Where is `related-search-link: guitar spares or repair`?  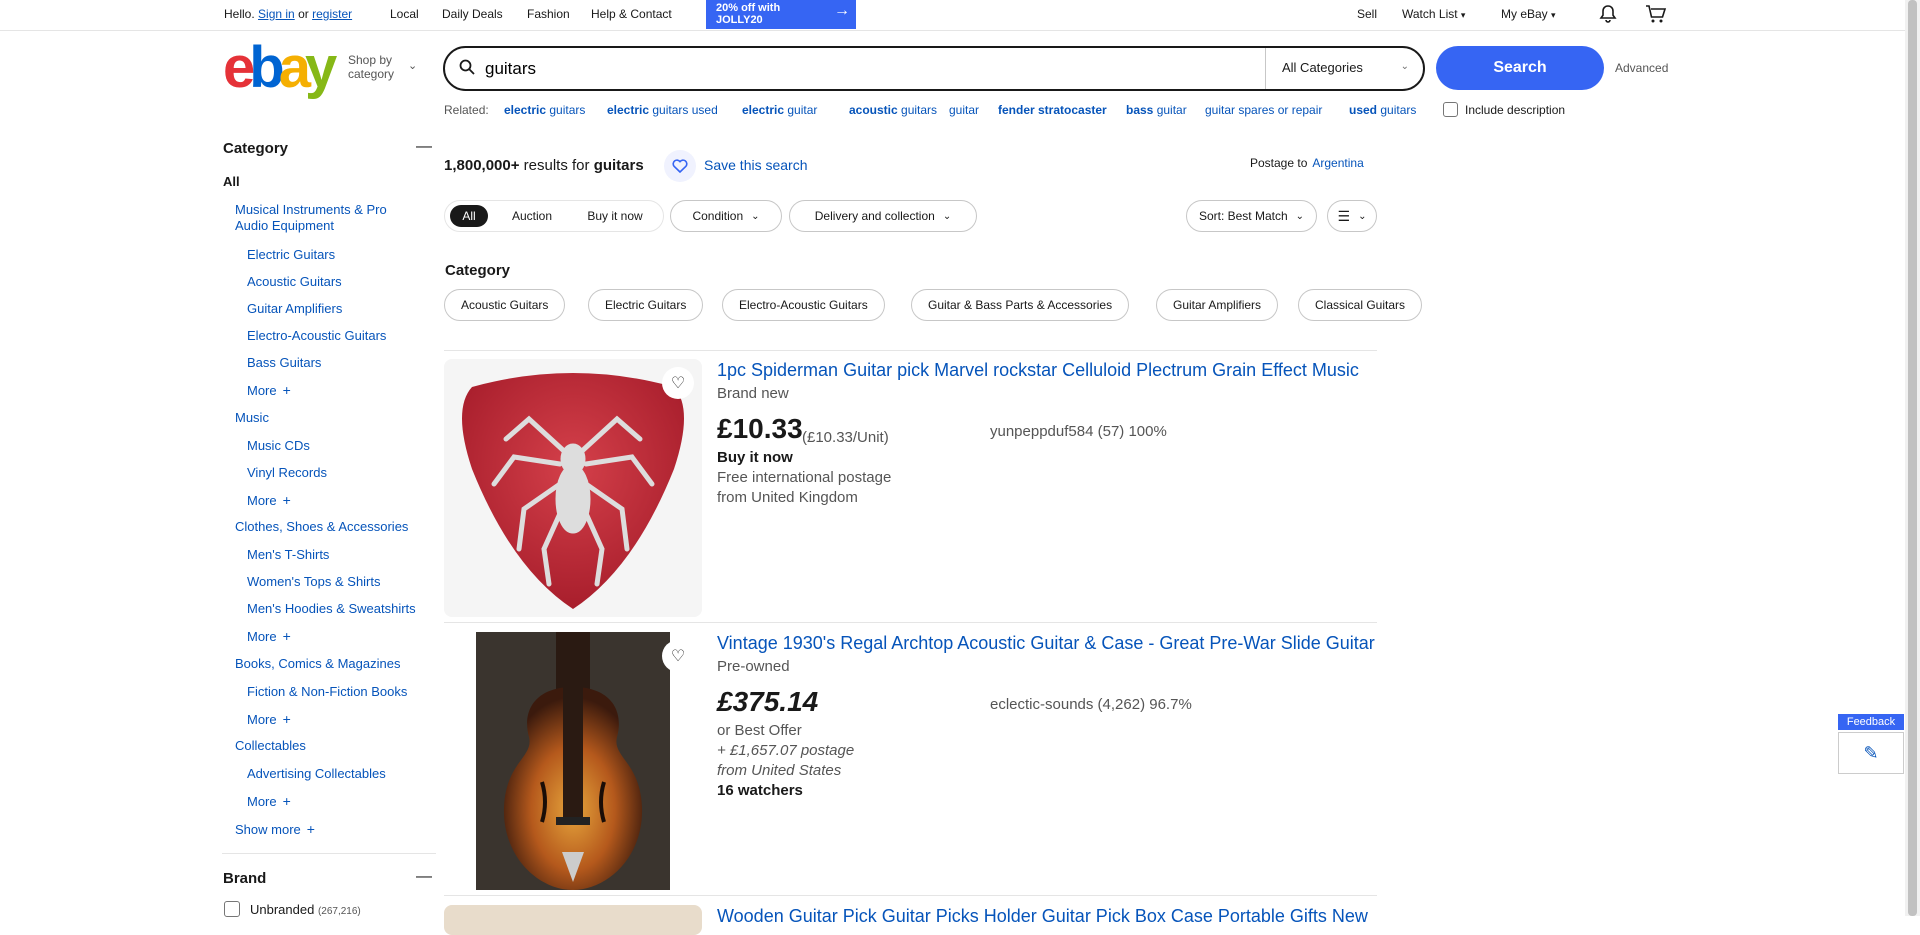
related-search-link: guitar spares or repair is located at coordinates (1263, 110).